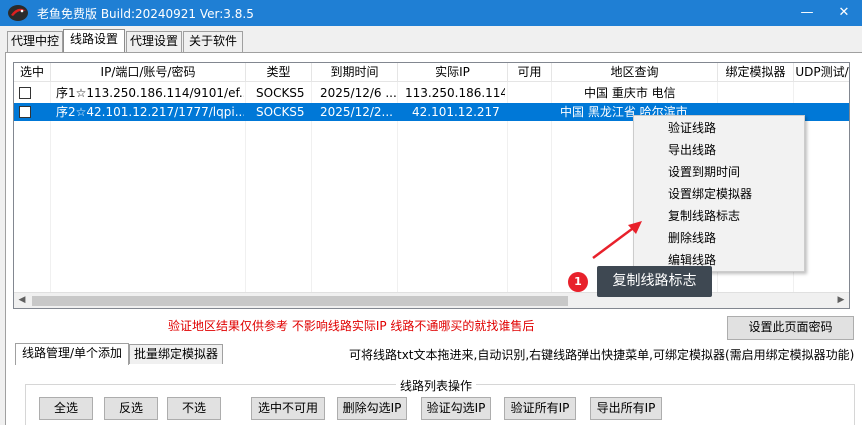  Describe the element at coordinates (626, 408) in the screenshot. I see `export-all-ip-button: 导出所有IP` at that location.